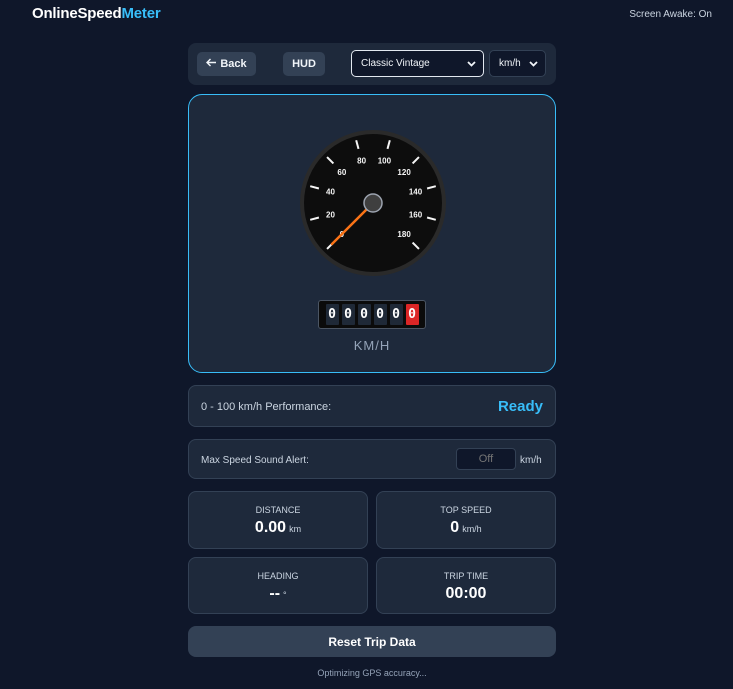 This screenshot has height=689, width=733. I want to click on heading-label: Heading, so click(278, 576).